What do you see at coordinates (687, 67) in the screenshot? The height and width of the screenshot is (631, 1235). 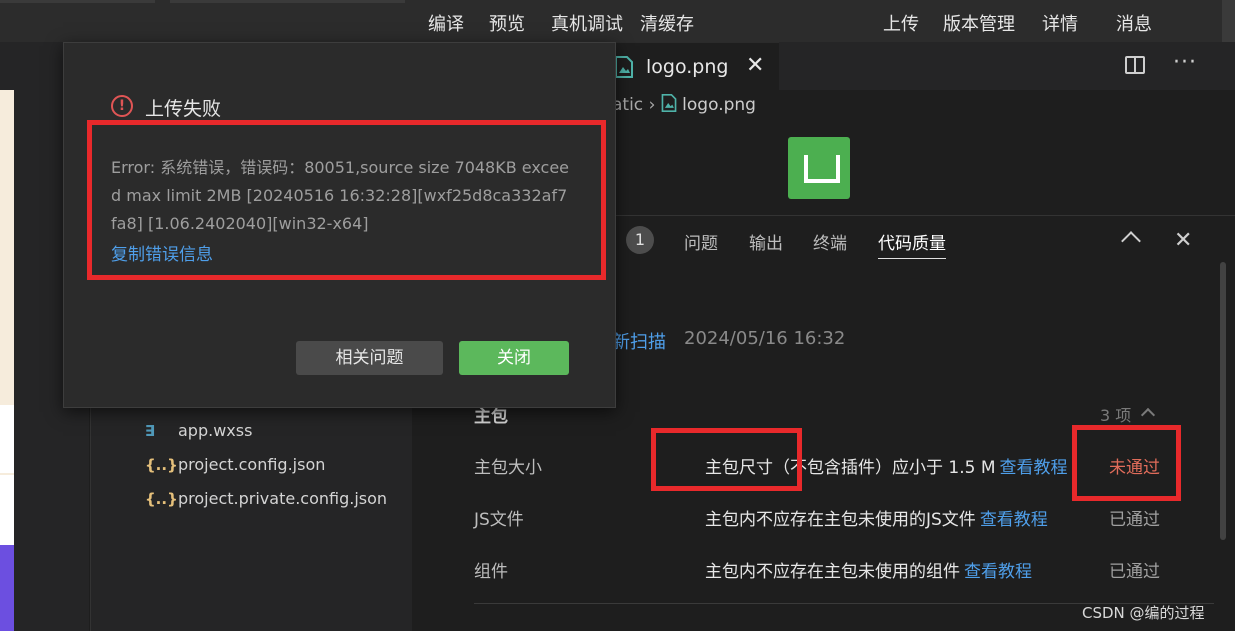 I see `tab-label: logo.png` at bounding box center [687, 67].